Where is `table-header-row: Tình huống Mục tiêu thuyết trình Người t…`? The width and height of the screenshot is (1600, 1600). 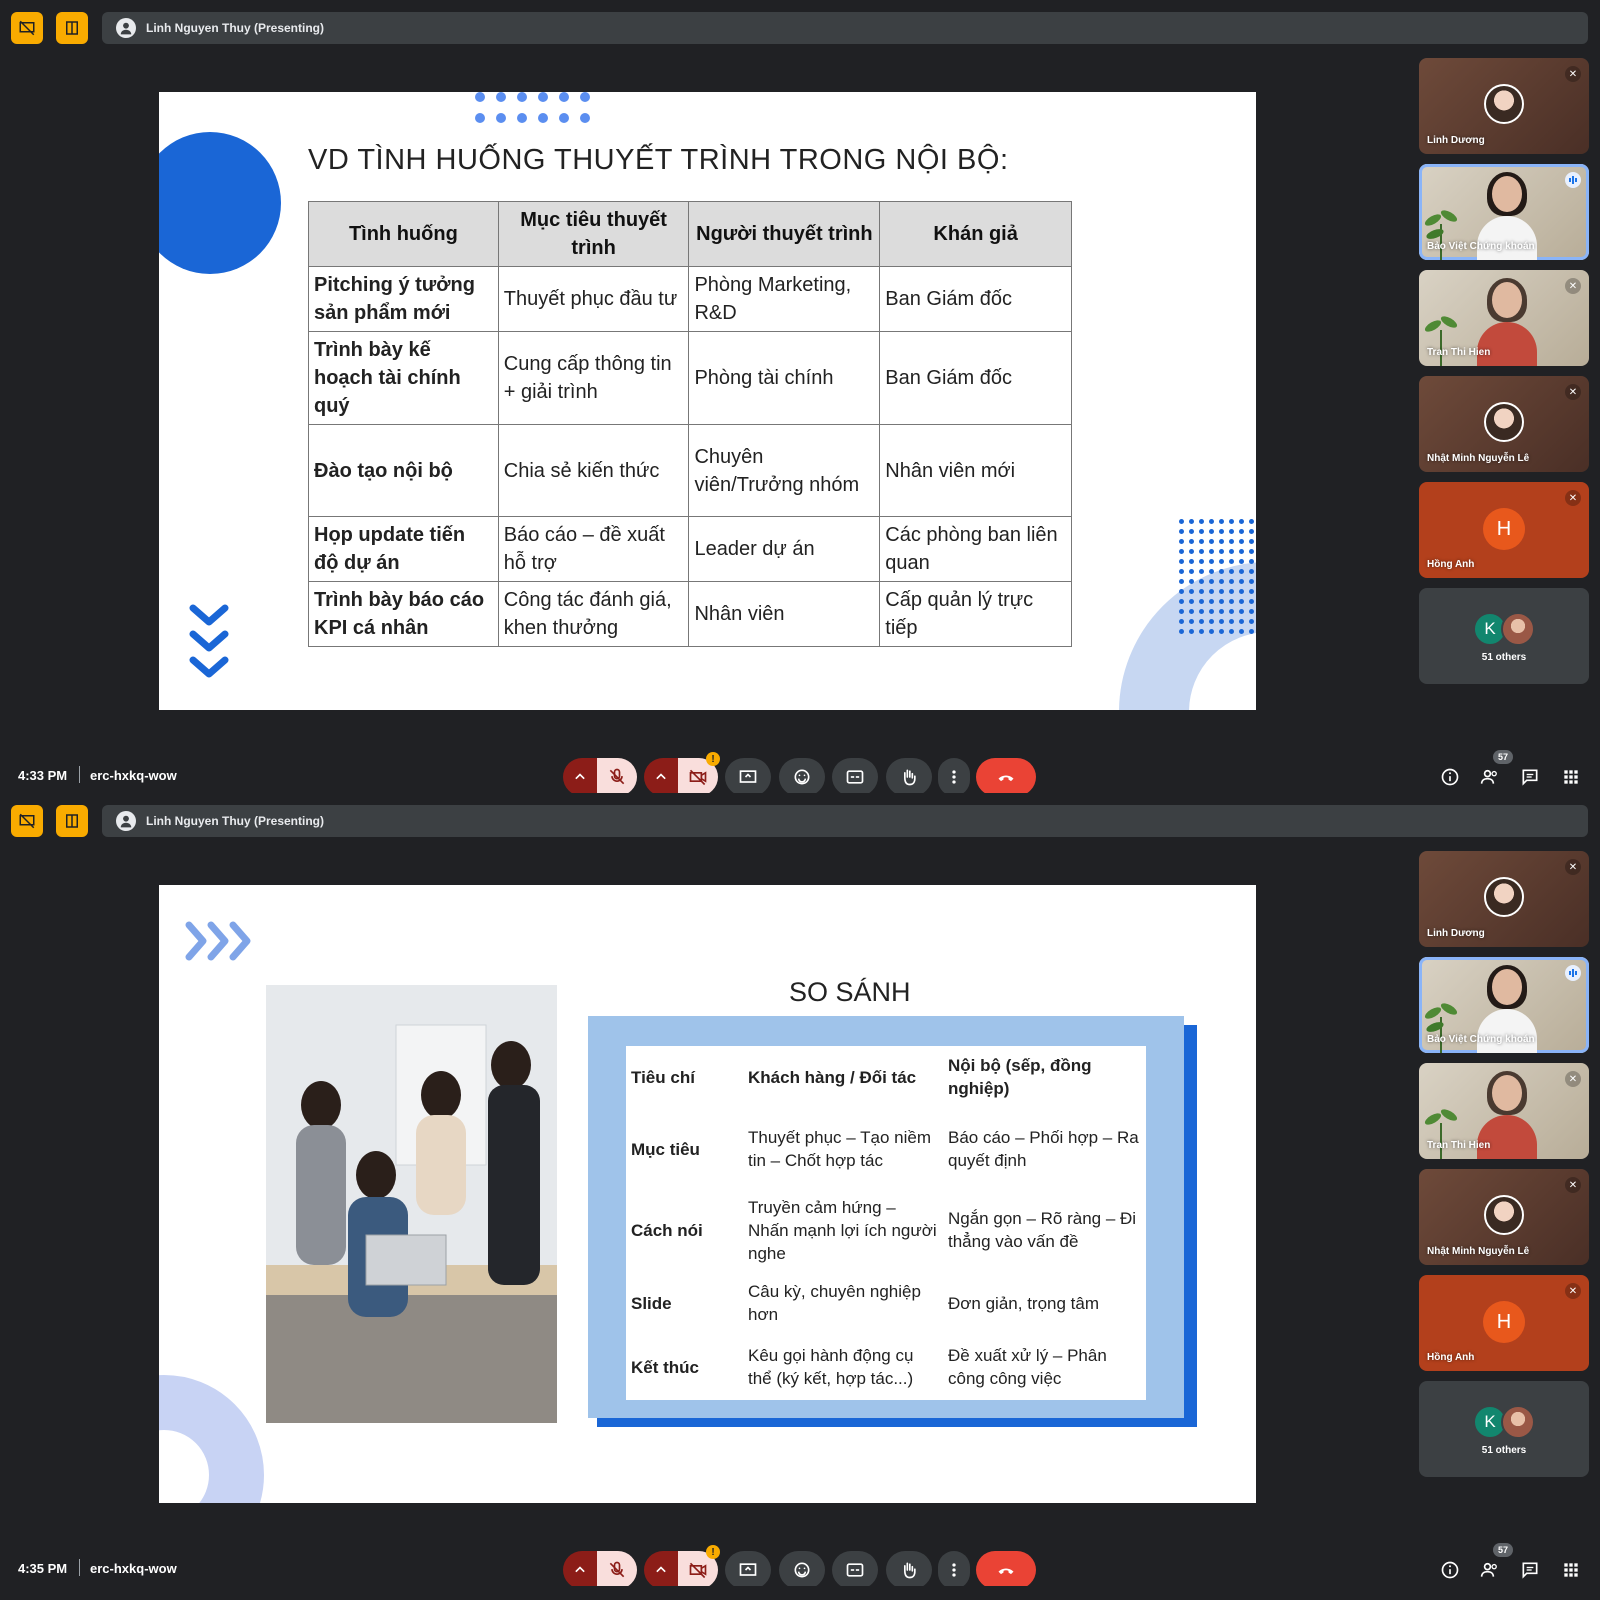
table-header-row: Tình huống Mục tiêu thuyết trình Người t… is located at coordinates (690, 234).